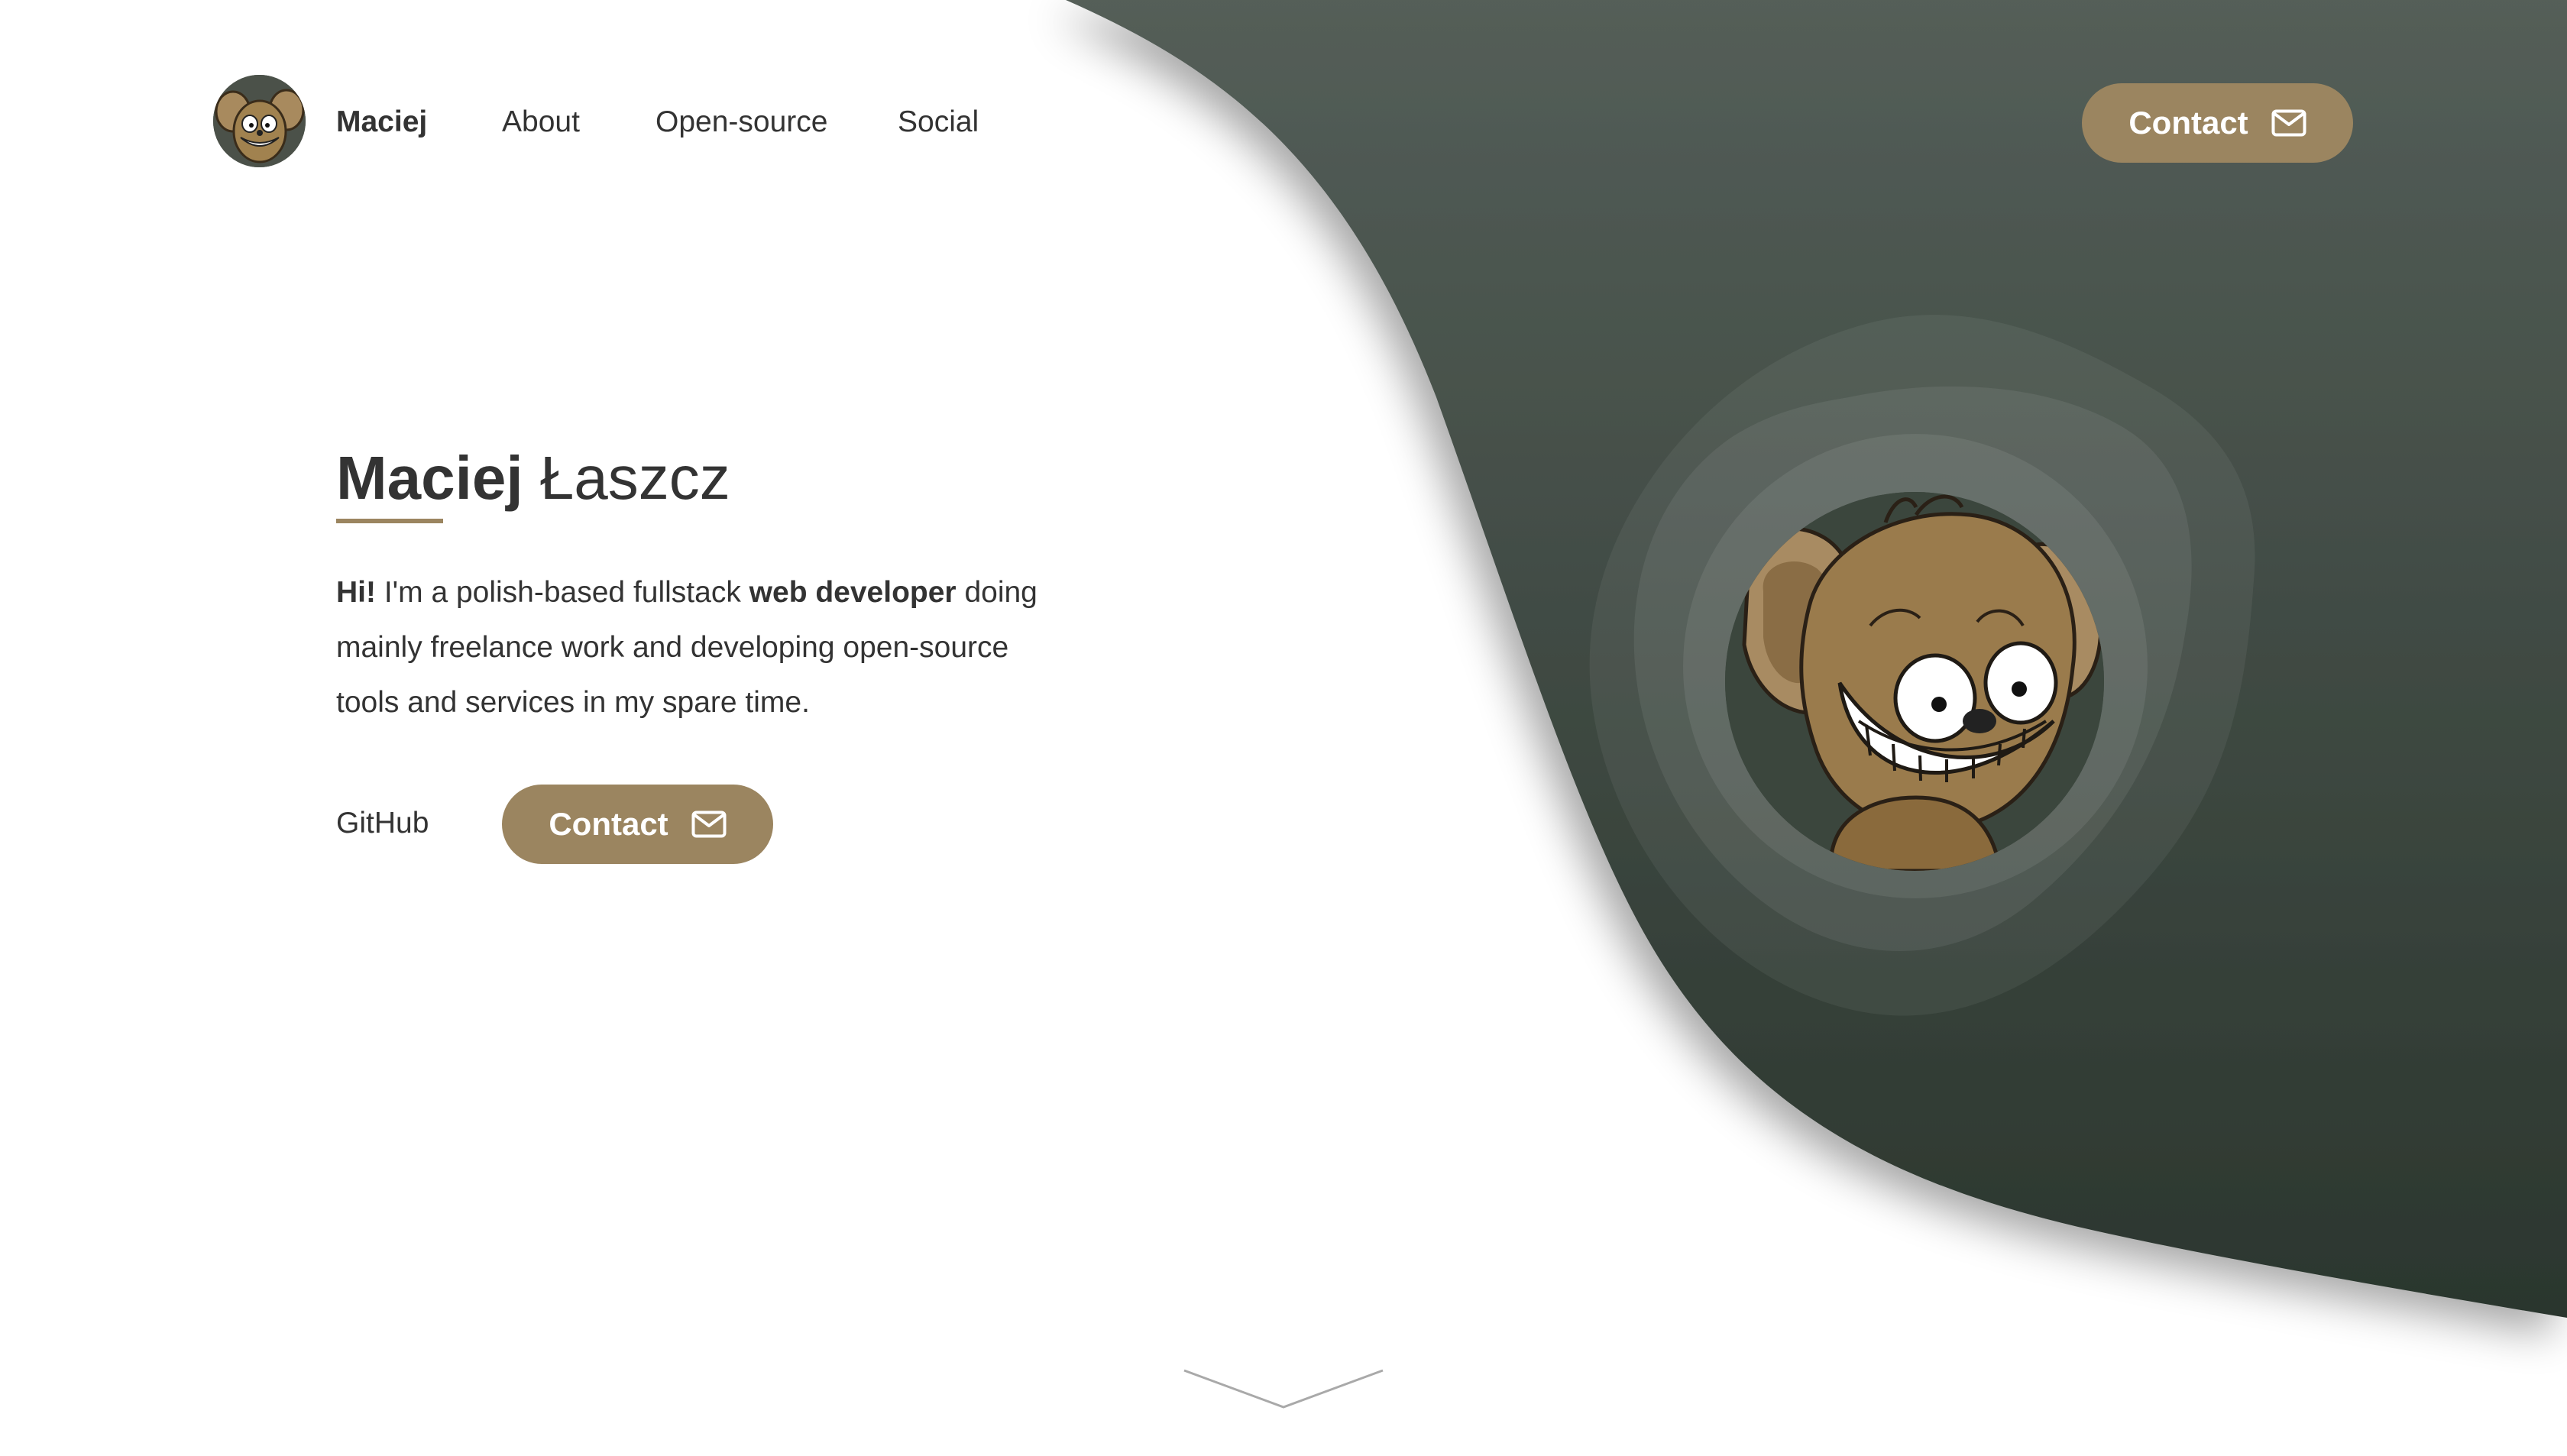  Describe the element at coordinates (381, 122) in the screenshot. I see `nav-brand-name: Maciej` at that location.